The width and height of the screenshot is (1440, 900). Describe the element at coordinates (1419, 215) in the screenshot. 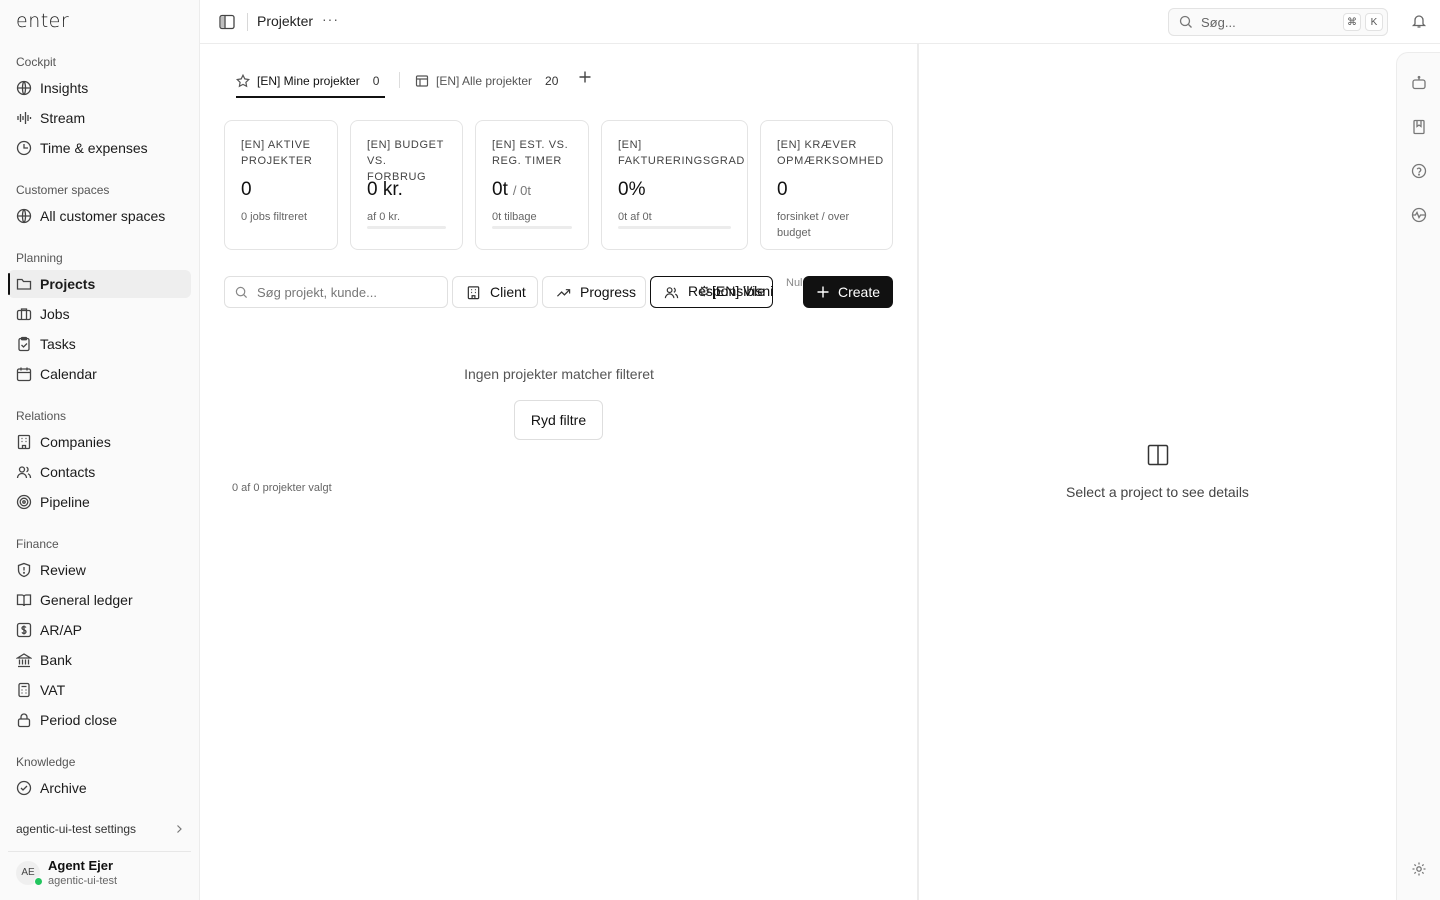

I see `globe-pulse-icon` at that location.